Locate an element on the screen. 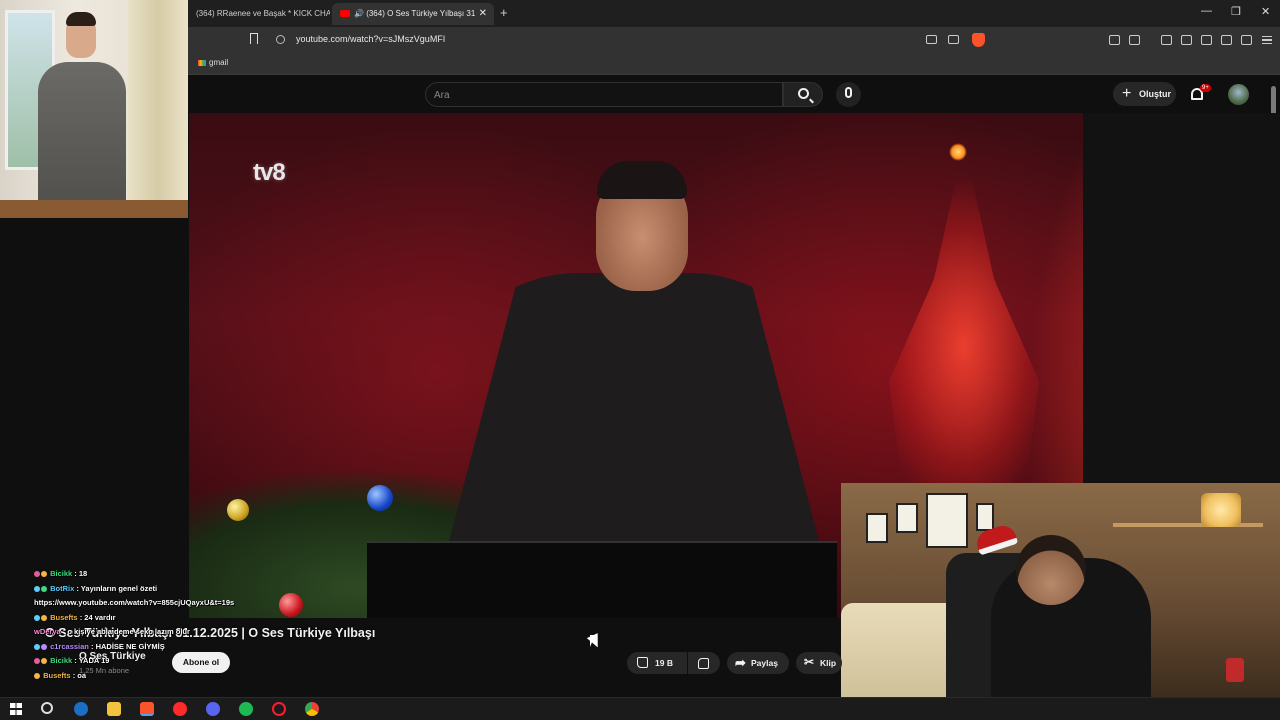  brave-icon is located at coordinates (147, 709).